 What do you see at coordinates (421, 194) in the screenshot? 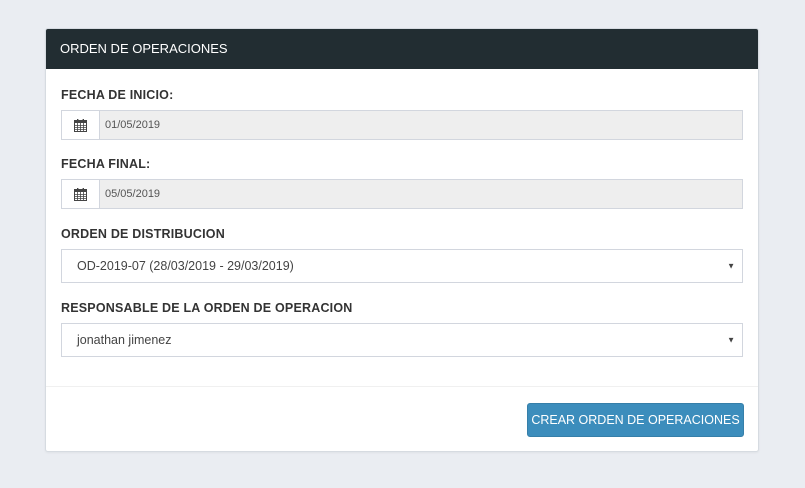
I see `end-date-input` at bounding box center [421, 194].